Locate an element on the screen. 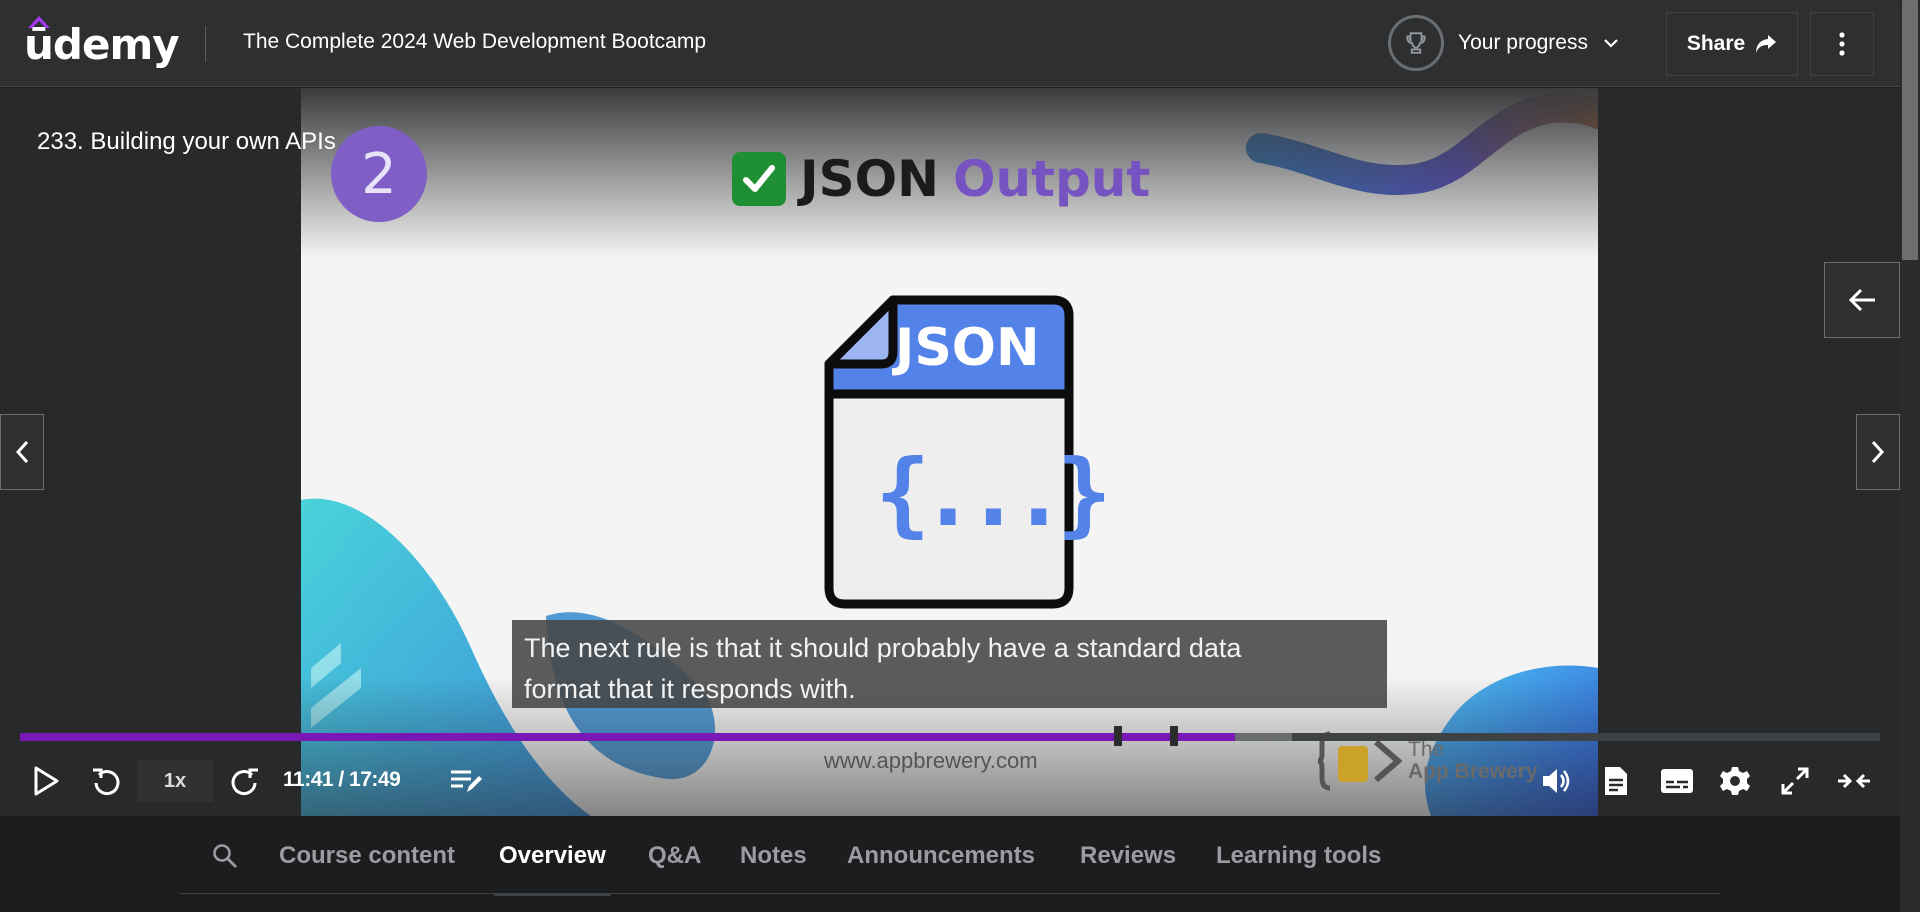 This screenshot has width=1920, height=912. share-label: Share is located at coordinates (1716, 43).